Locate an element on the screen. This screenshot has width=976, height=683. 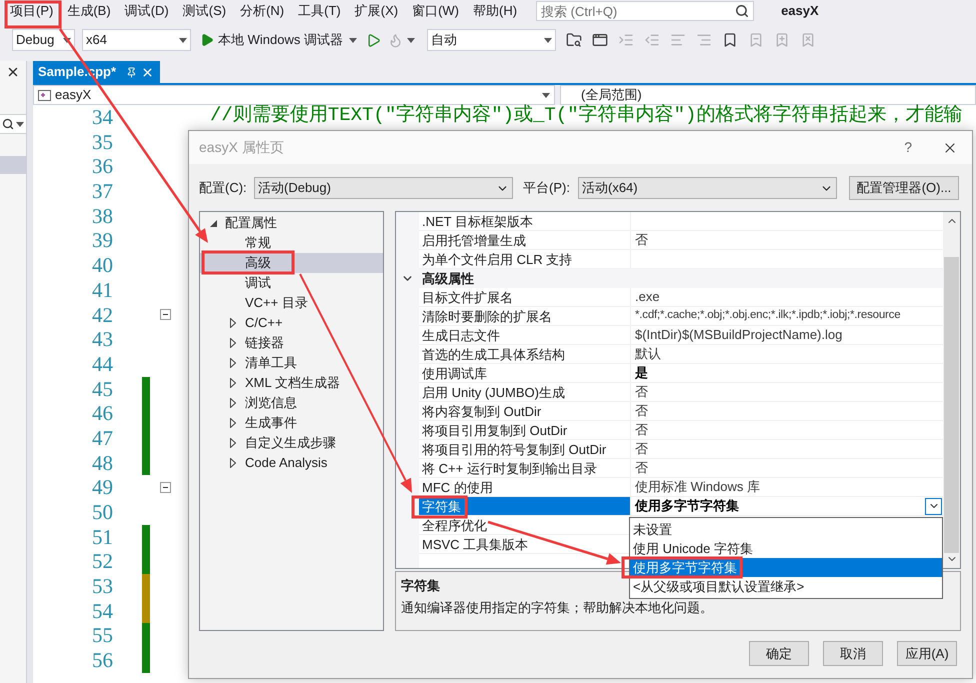
dropdown-button is located at coordinates (933, 506).